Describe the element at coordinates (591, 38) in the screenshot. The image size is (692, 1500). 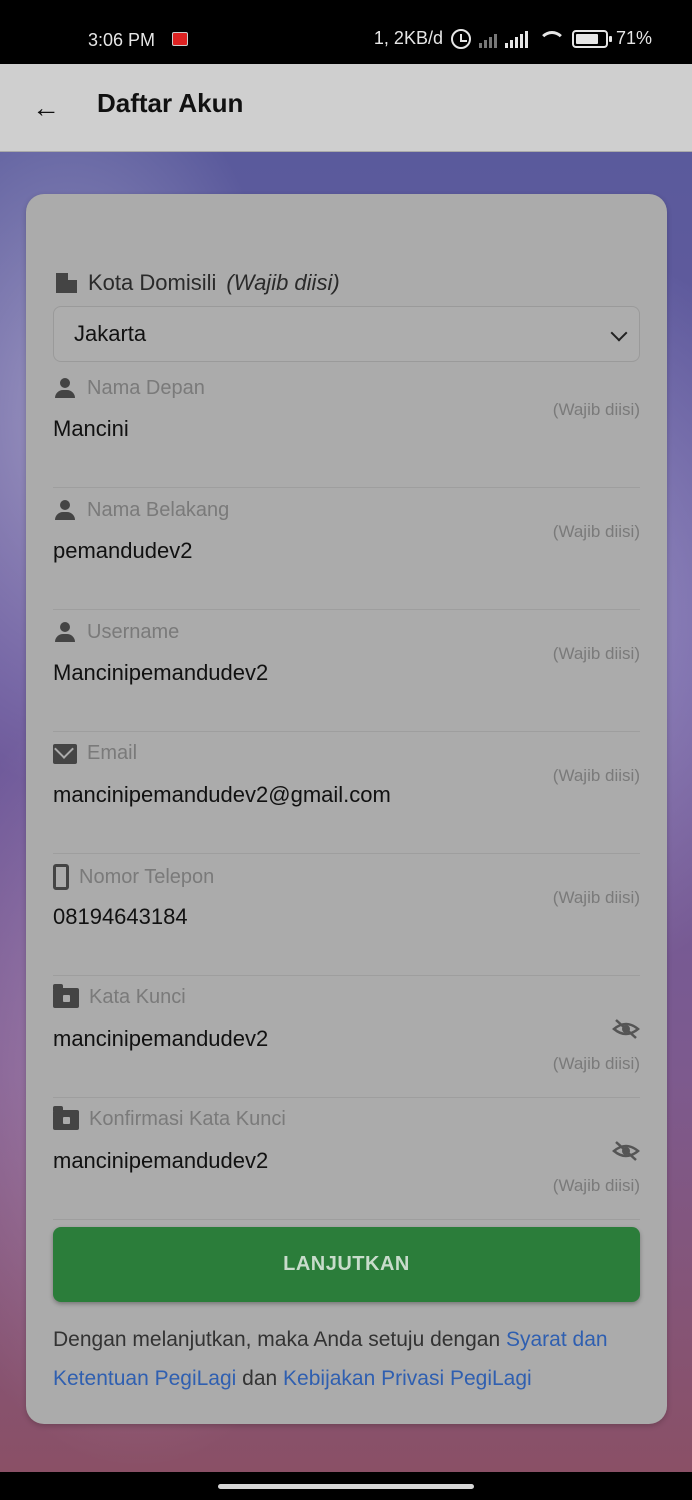
I see `battery-icon` at that location.